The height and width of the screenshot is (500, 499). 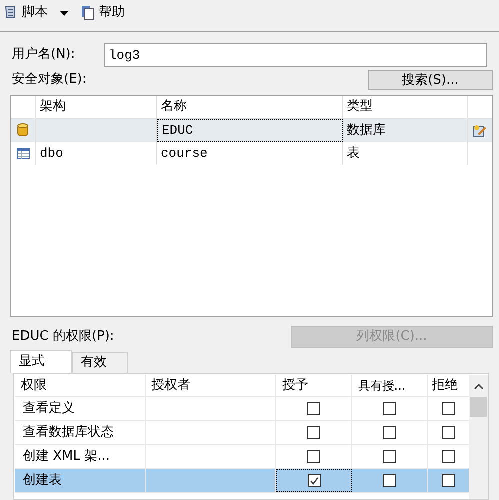 I want to click on database-icon, so click(x=23, y=130).